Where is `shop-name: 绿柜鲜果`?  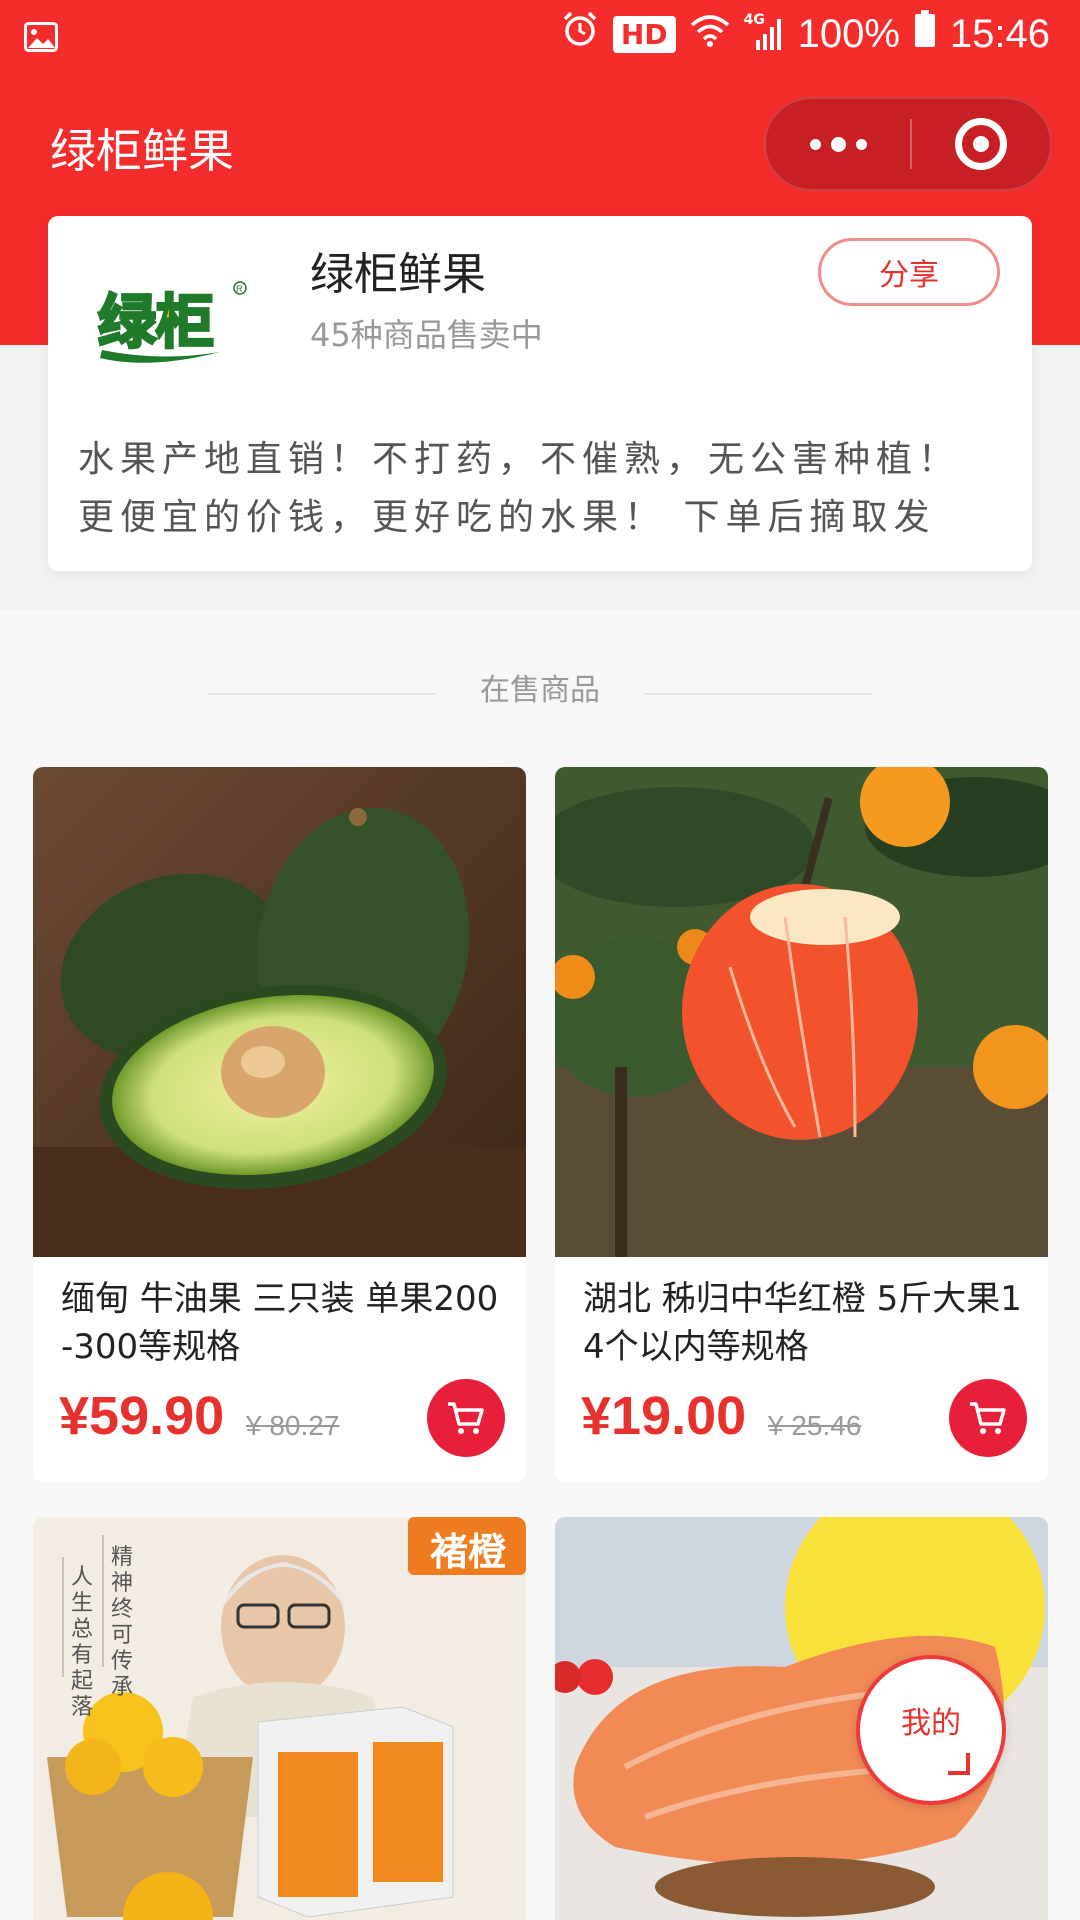 shop-name: 绿柜鲜果 is located at coordinates (398, 274).